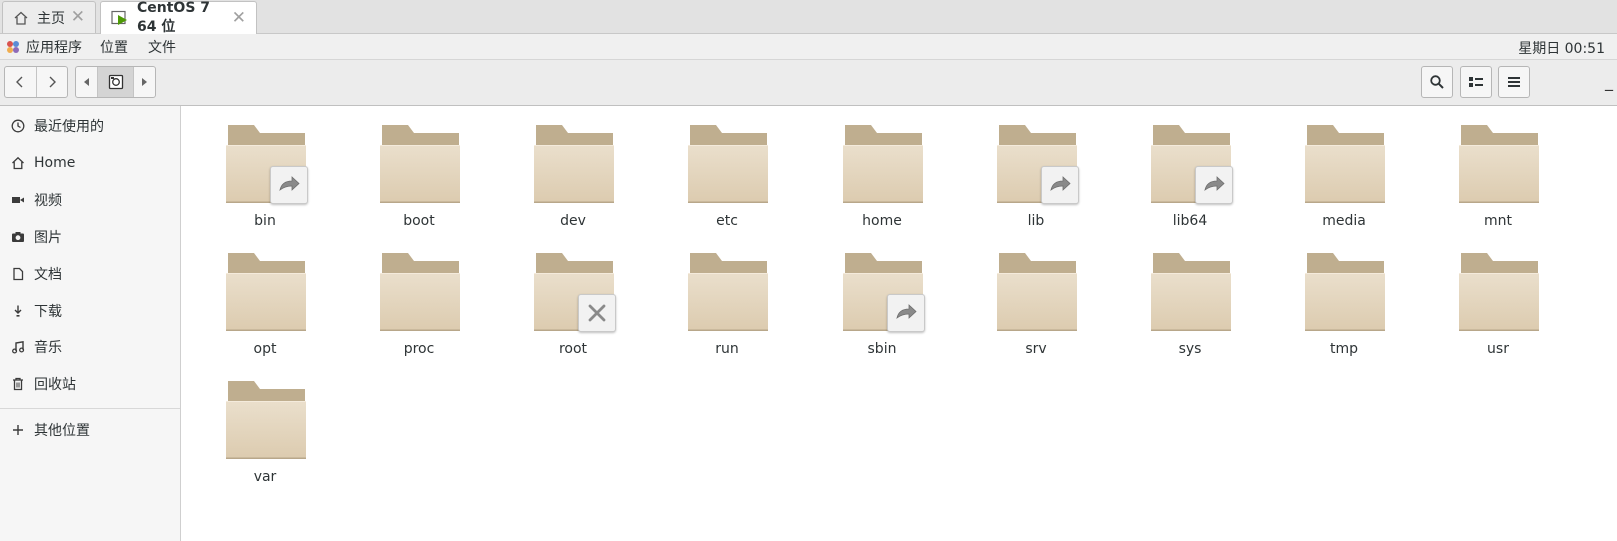  What do you see at coordinates (18, 384) in the screenshot?
I see `trash-icon` at bounding box center [18, 384].